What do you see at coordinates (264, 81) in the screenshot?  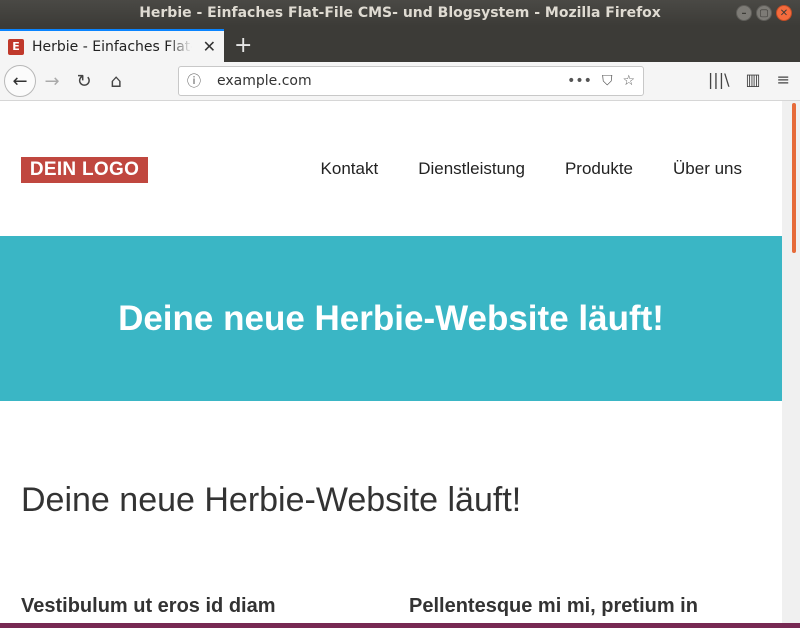 I see `url-text: example.com` at bounding box center [264, 81].